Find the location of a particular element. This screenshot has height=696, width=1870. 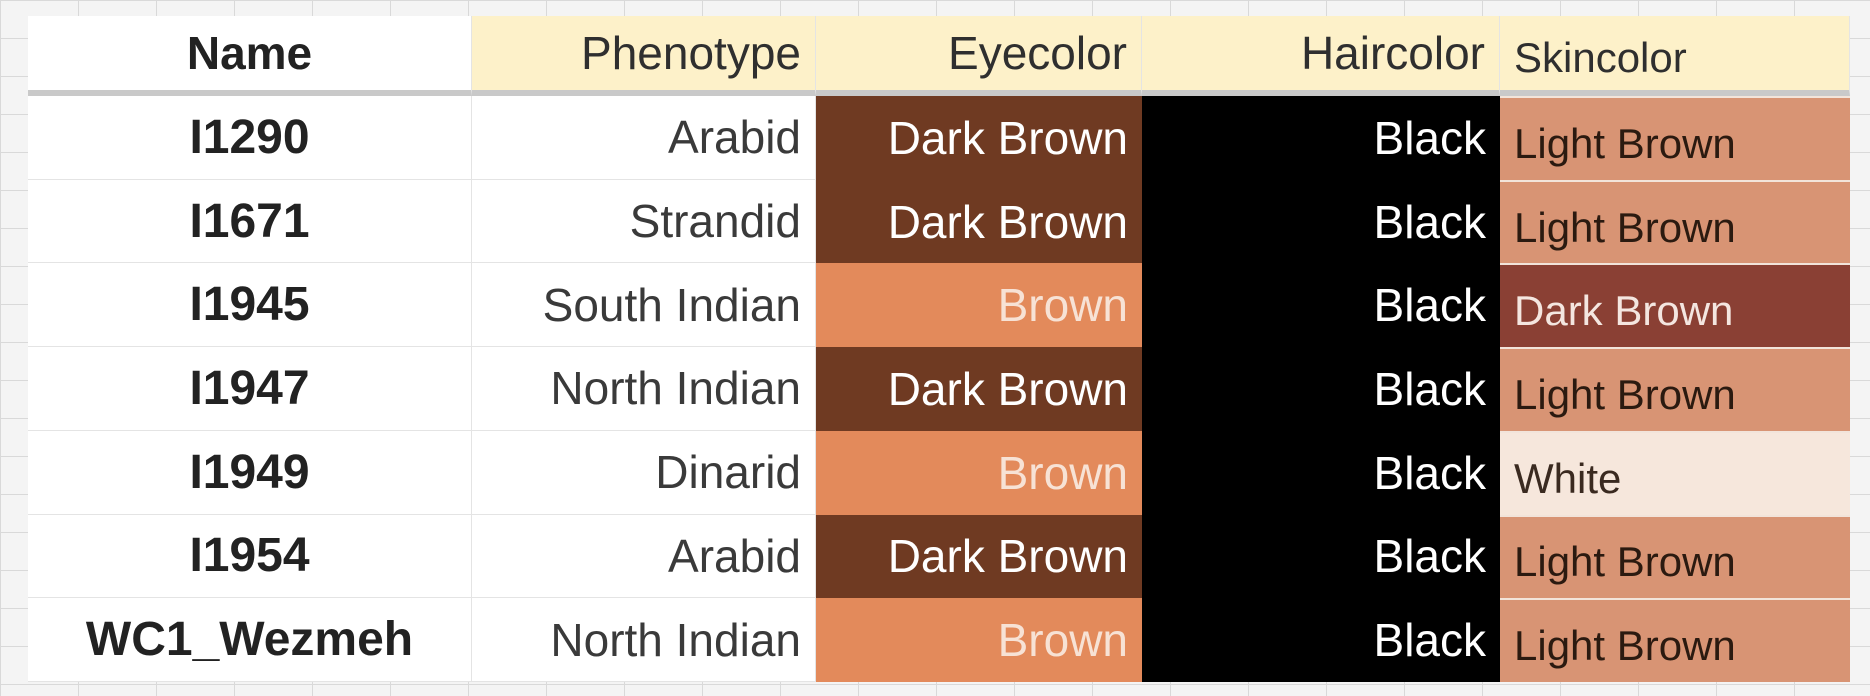

cell-name: I1945 is located at coordinates (250, 305).